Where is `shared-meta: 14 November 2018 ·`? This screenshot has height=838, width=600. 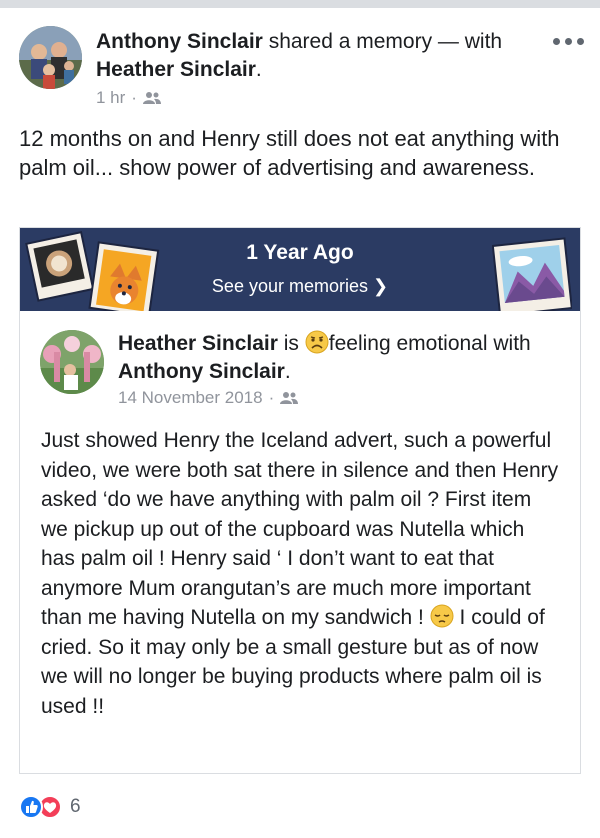 shared-meta: 14 November 2018 · is located at coordinates (208, 398).